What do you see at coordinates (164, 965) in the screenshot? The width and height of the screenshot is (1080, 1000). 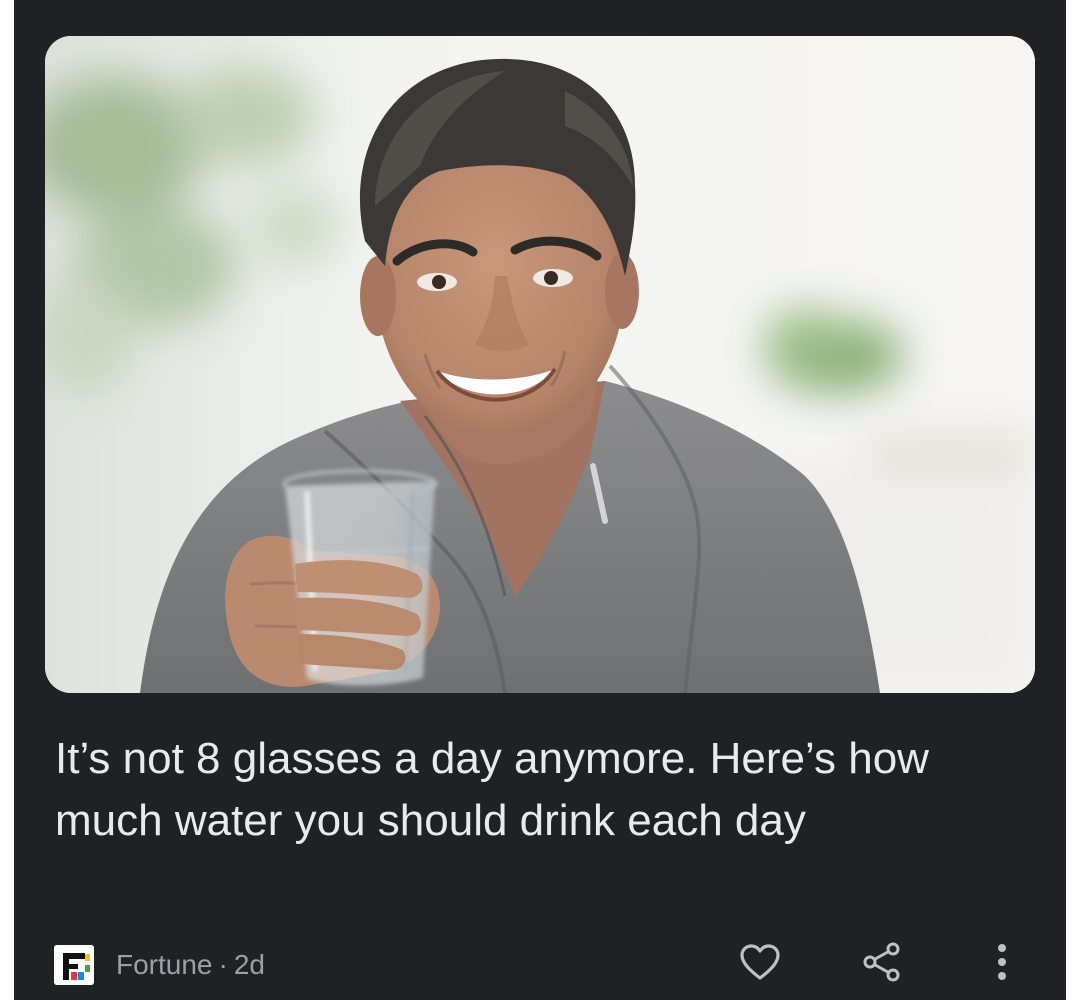 I see `publisher-name: Fortune` at bounding box center [164, 965].